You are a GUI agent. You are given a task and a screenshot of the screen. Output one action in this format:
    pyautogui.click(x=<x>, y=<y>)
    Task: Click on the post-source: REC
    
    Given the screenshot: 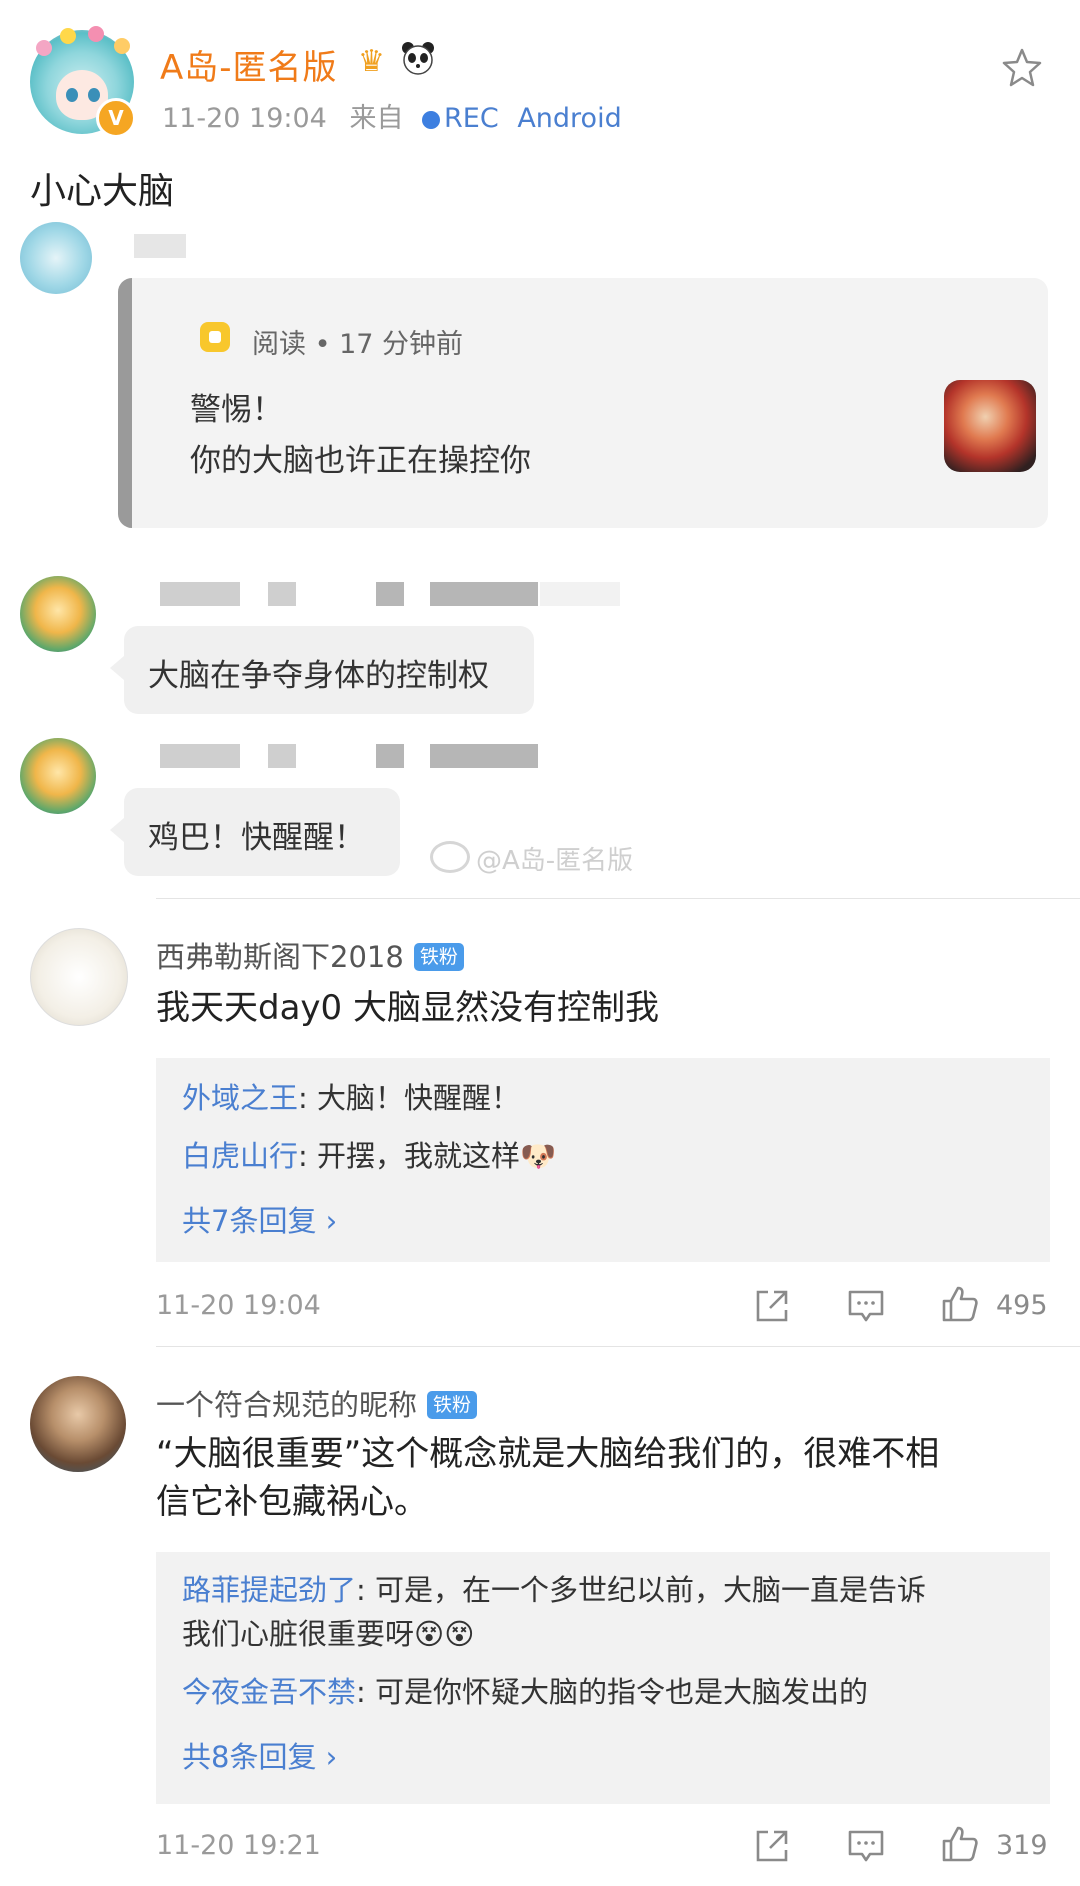 What is the action you would take?
    pyautogui.click(x=471, y=118)
    